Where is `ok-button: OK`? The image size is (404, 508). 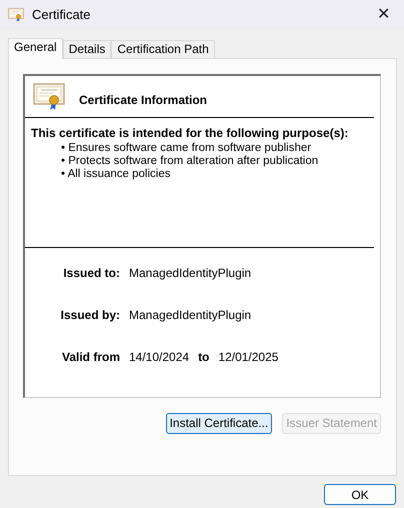 ok-button: OK is located at coordinates (360, 494).